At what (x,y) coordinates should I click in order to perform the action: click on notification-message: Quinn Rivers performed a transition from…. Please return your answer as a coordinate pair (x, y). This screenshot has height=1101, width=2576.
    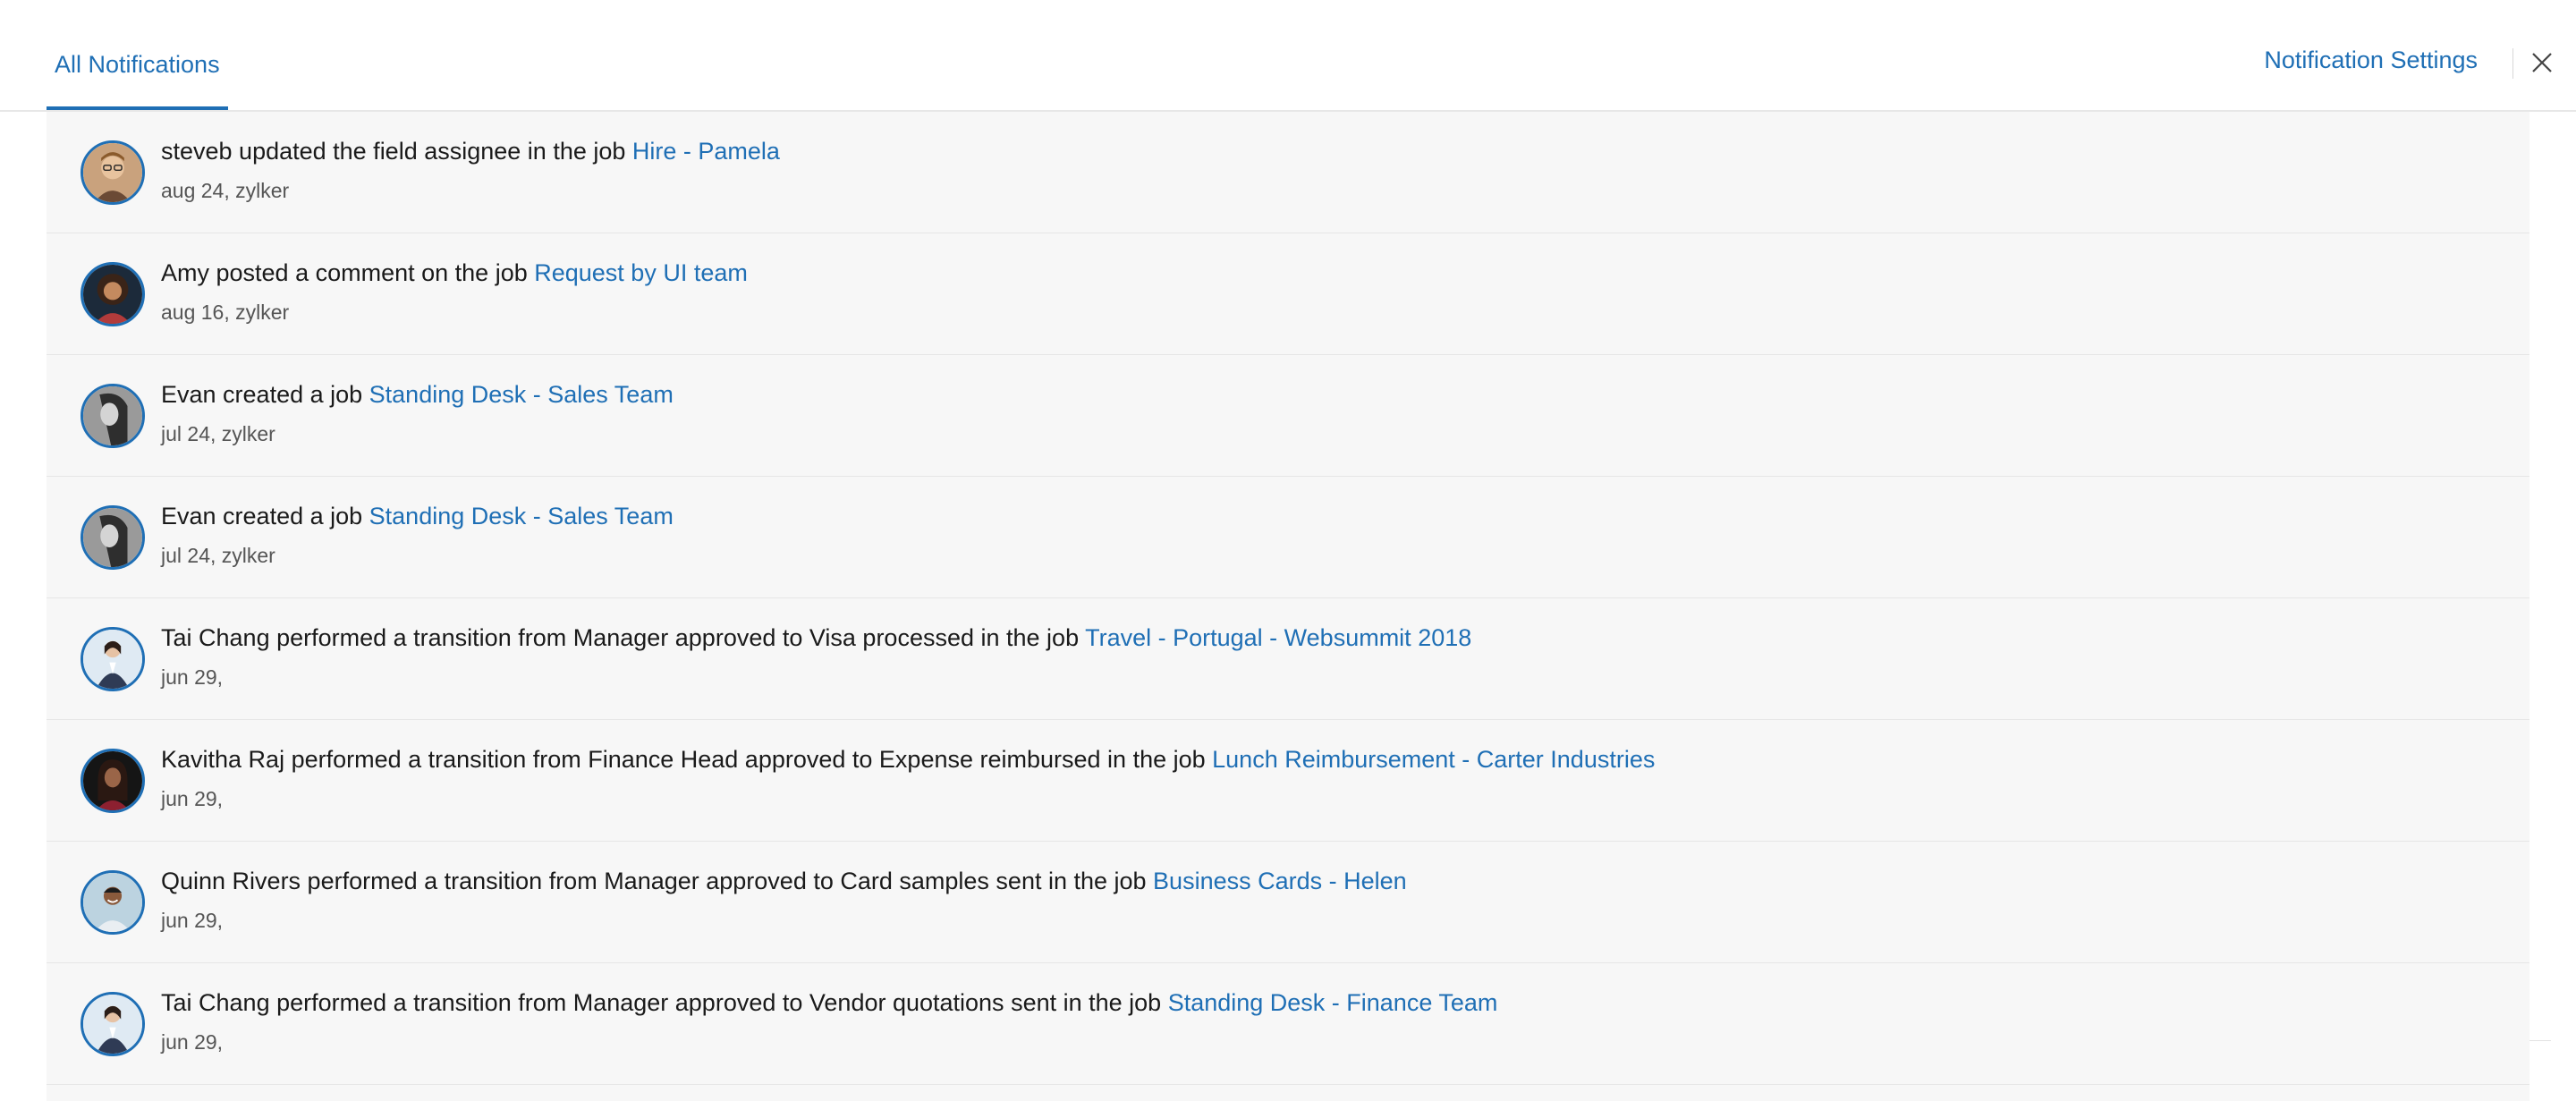
    Looking at the image, I should click on (784, 881).